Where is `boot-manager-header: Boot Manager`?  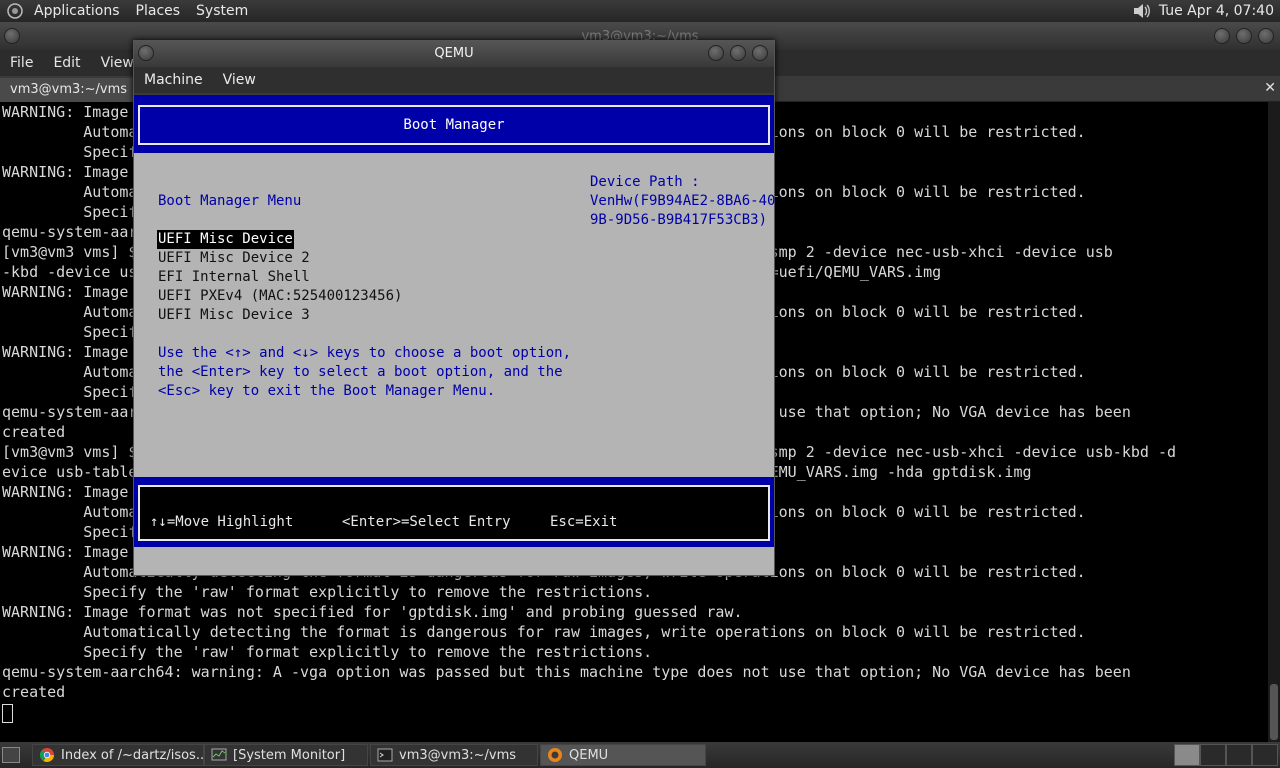 boot-manager-header: Boot Manager is located at coordinates (454, 124).